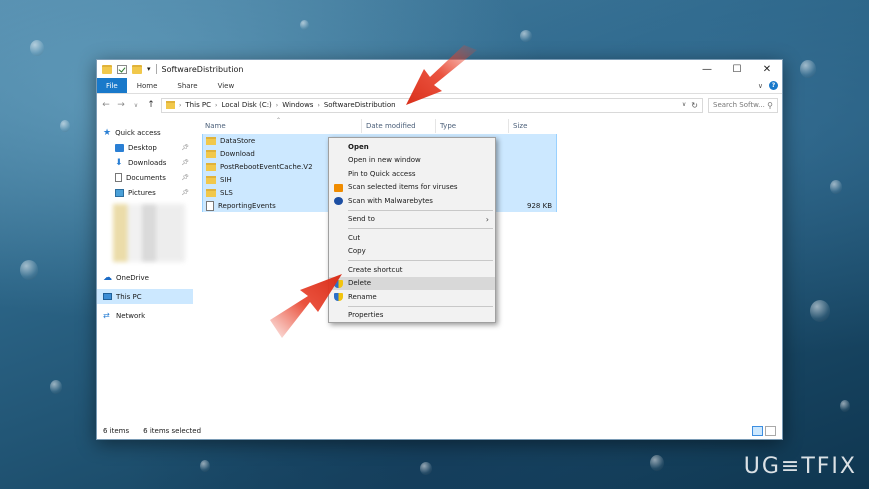  Describe the element at coordinates (412, 316) in the screenshot. I see `menu-item-properties: Properties` at that location.